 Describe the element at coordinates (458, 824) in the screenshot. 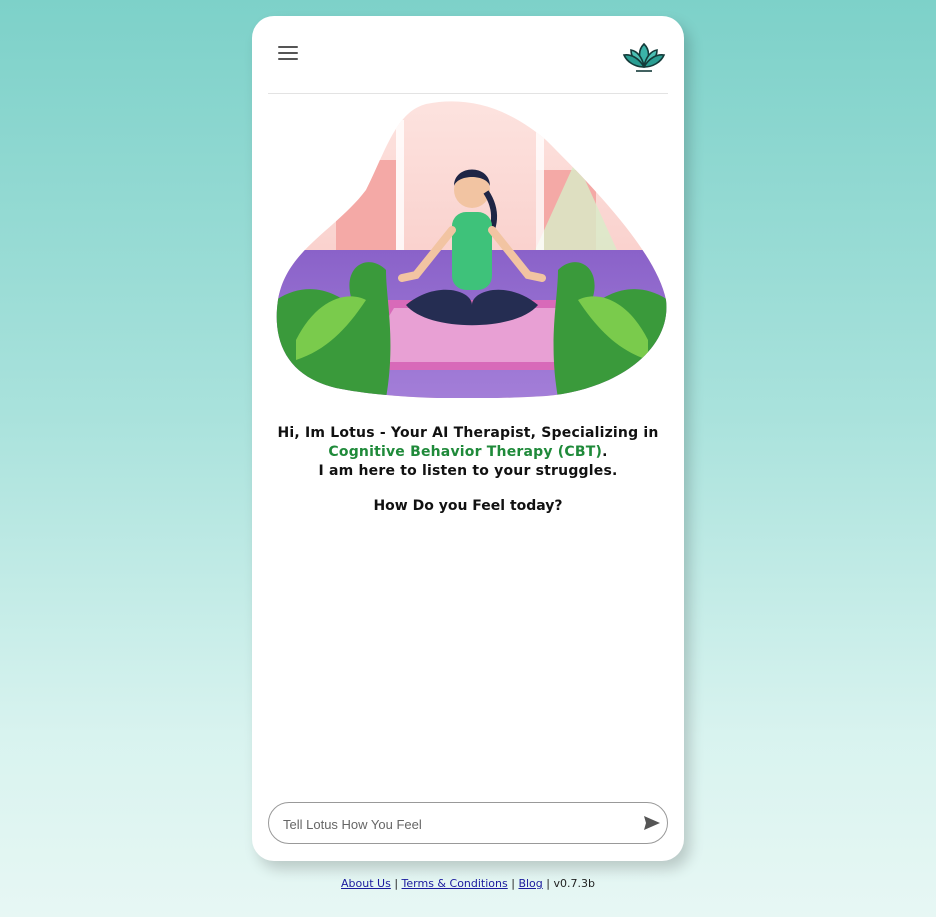

I see `chat-input` at that location.